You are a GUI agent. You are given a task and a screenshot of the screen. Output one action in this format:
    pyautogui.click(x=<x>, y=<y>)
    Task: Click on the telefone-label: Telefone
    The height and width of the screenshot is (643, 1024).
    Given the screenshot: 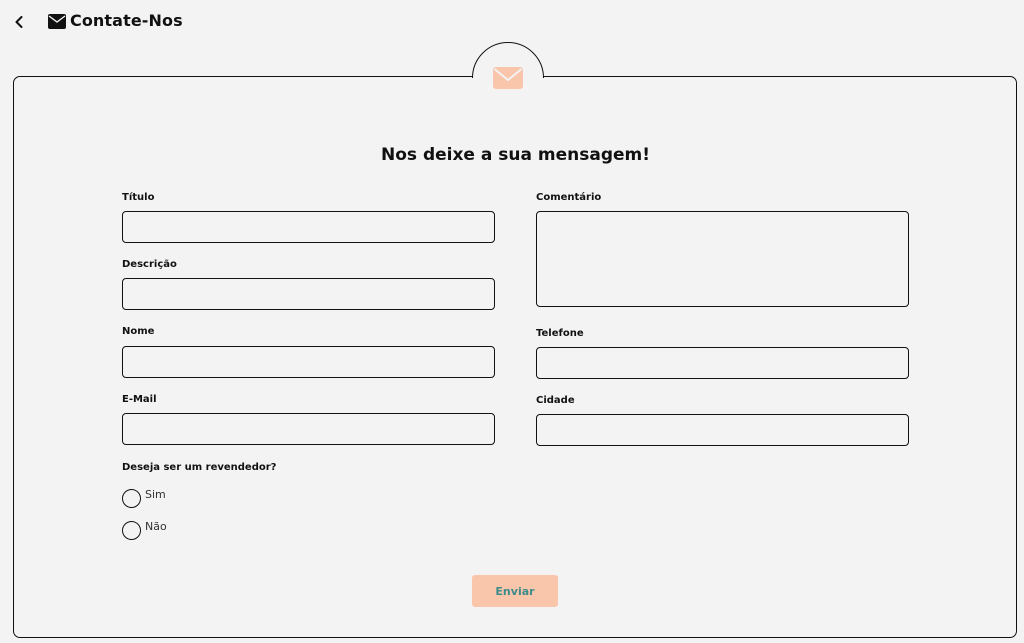 What is the action you would take?
    pyautogui.click(x=560, y=333)
    